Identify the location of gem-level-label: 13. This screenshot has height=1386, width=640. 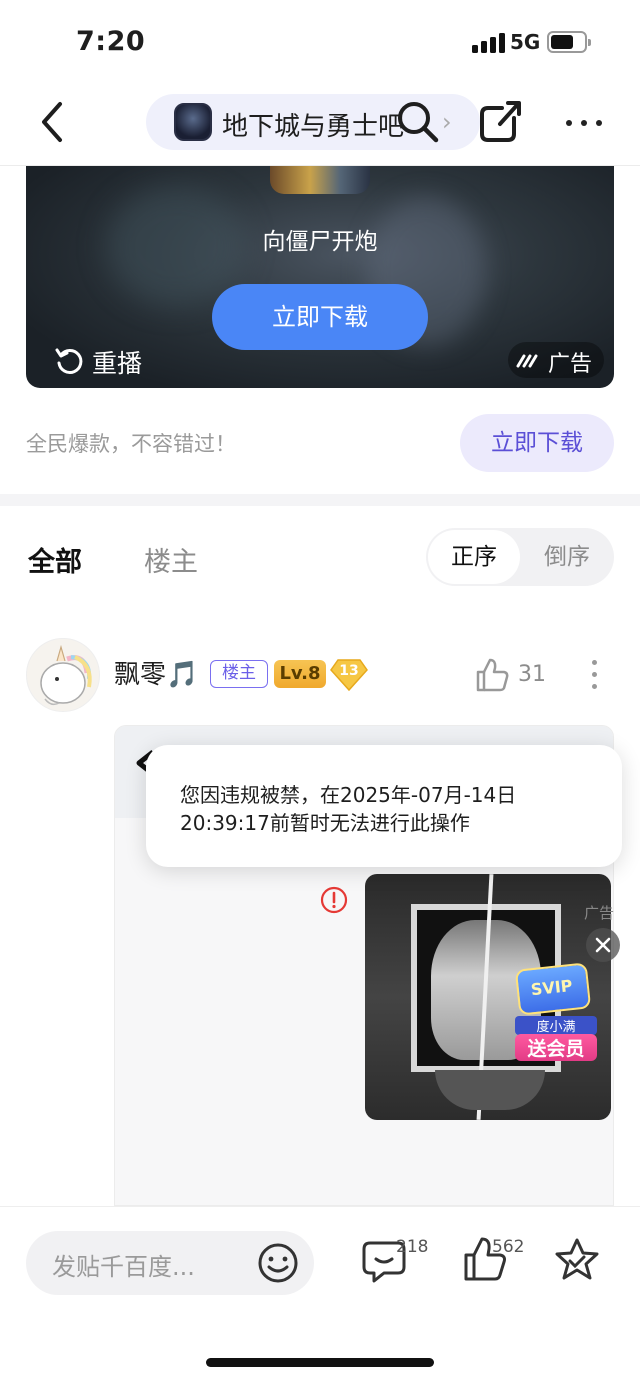
(349, 671).